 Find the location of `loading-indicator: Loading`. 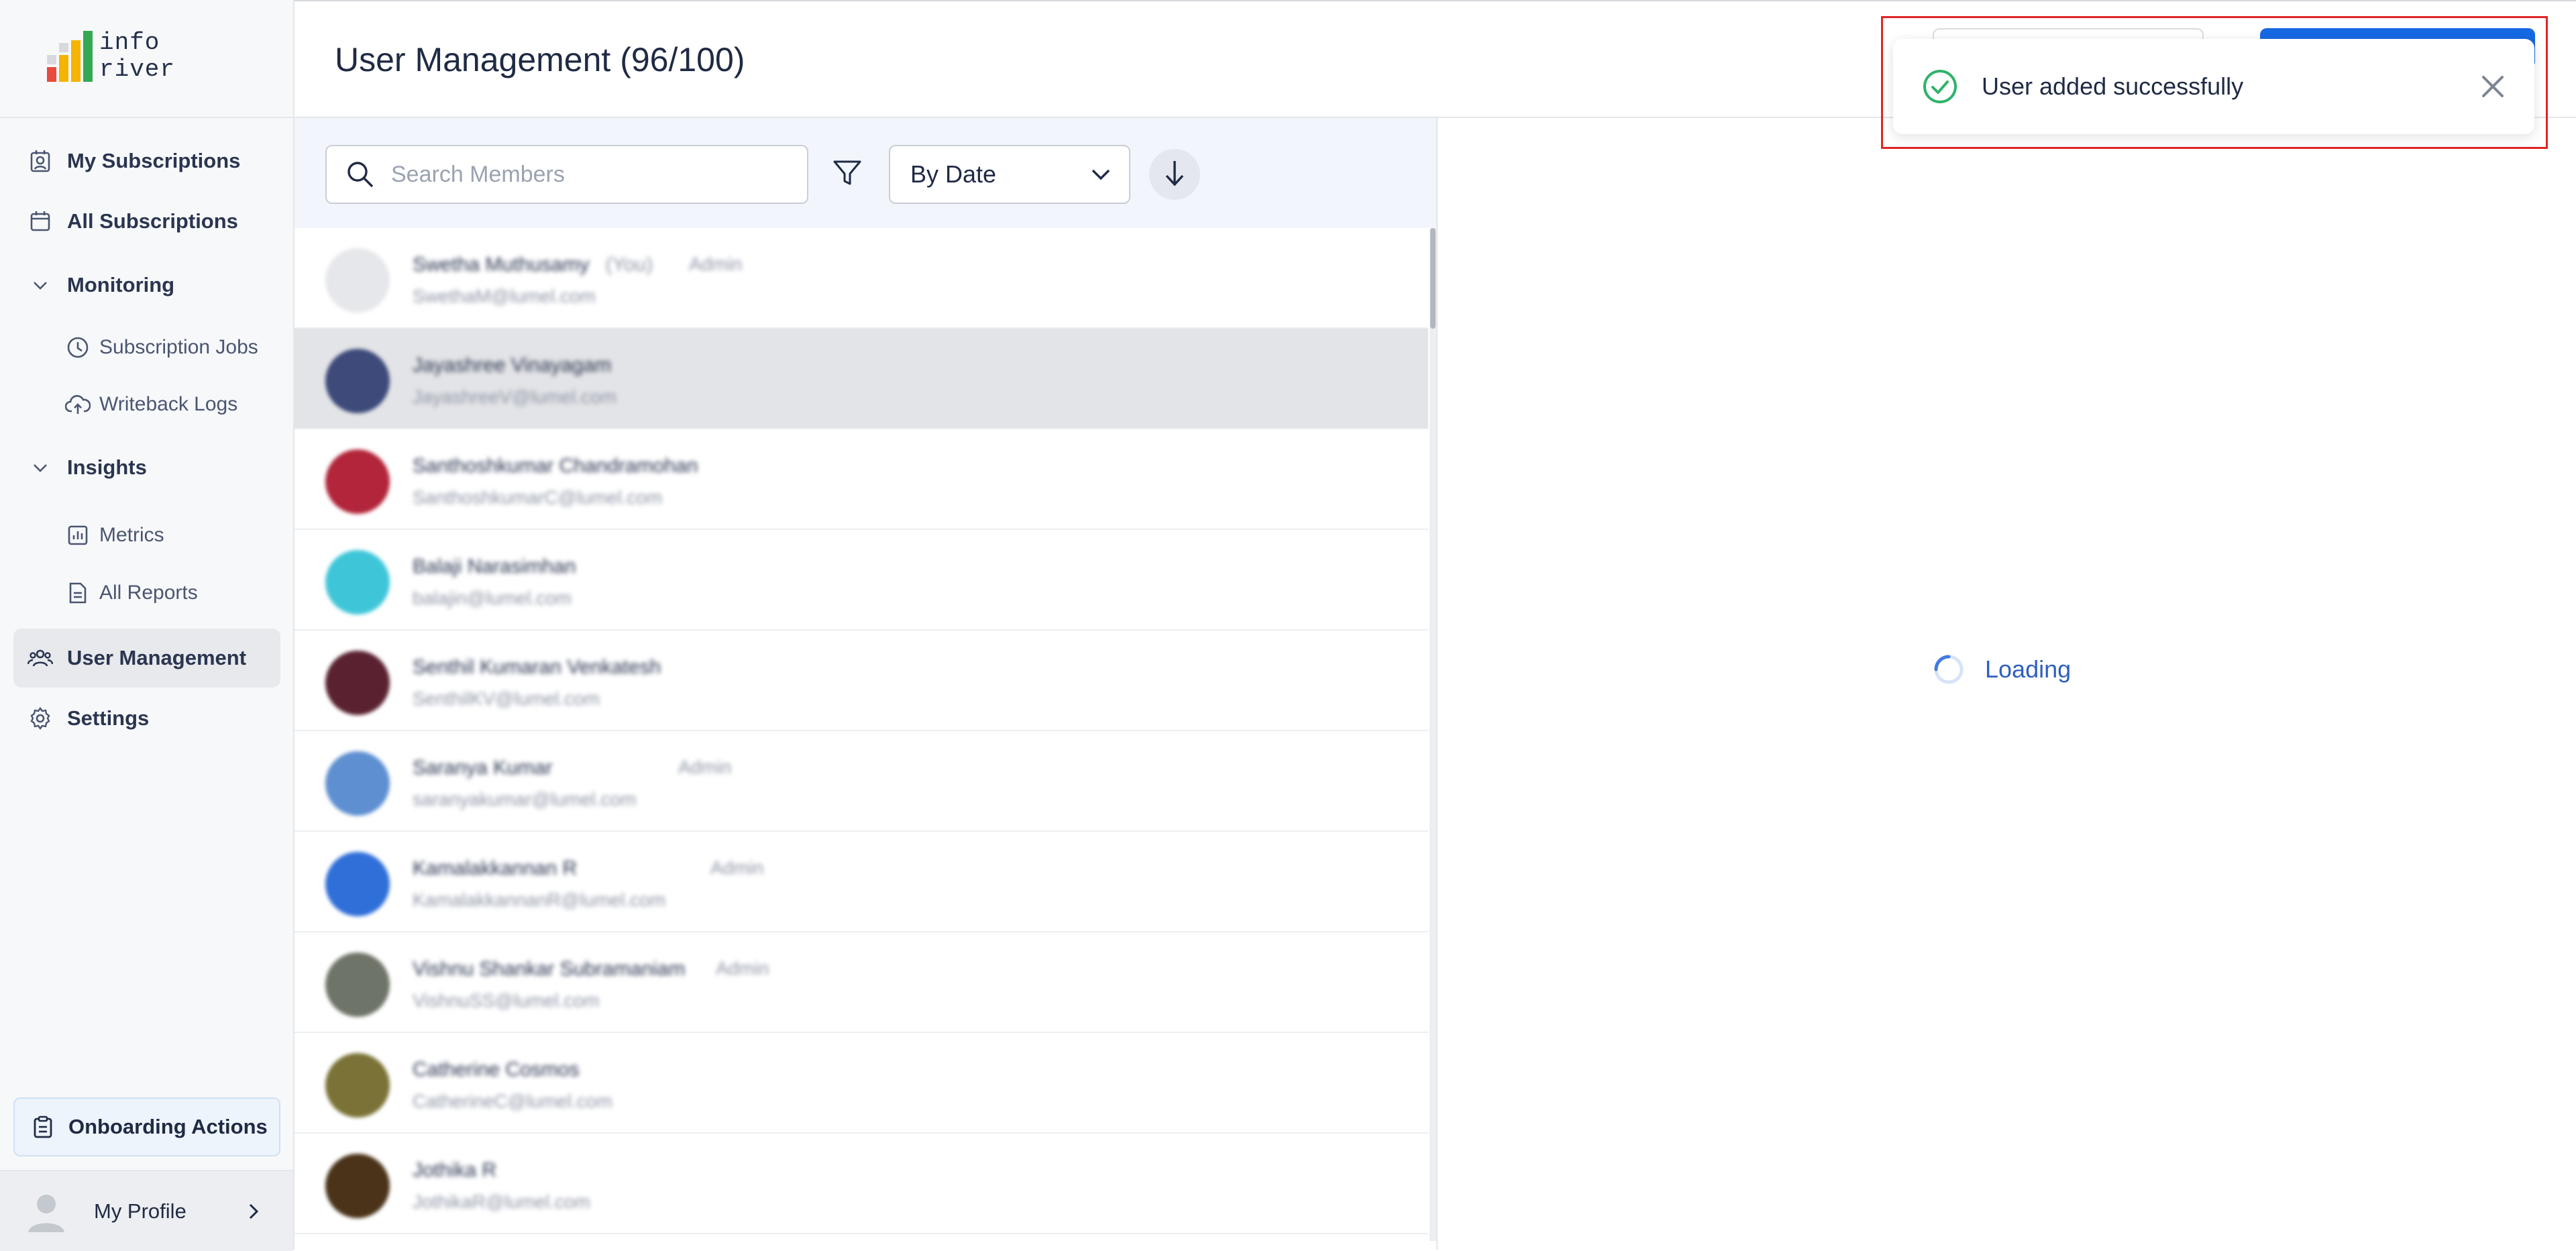

loading-indicator: Loading is located at coordinates (2002, 669).